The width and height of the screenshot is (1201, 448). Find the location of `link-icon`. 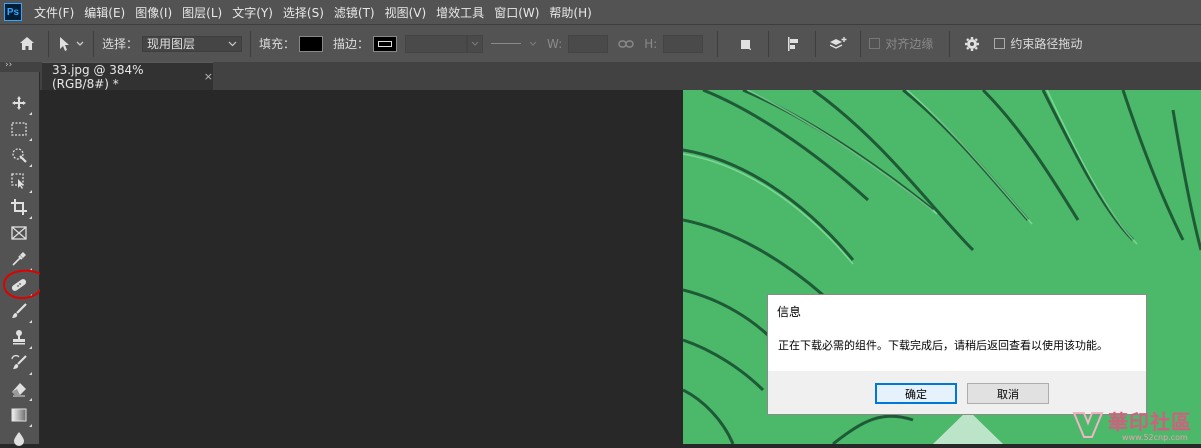

link-icon is located at coordinates (626, 44).